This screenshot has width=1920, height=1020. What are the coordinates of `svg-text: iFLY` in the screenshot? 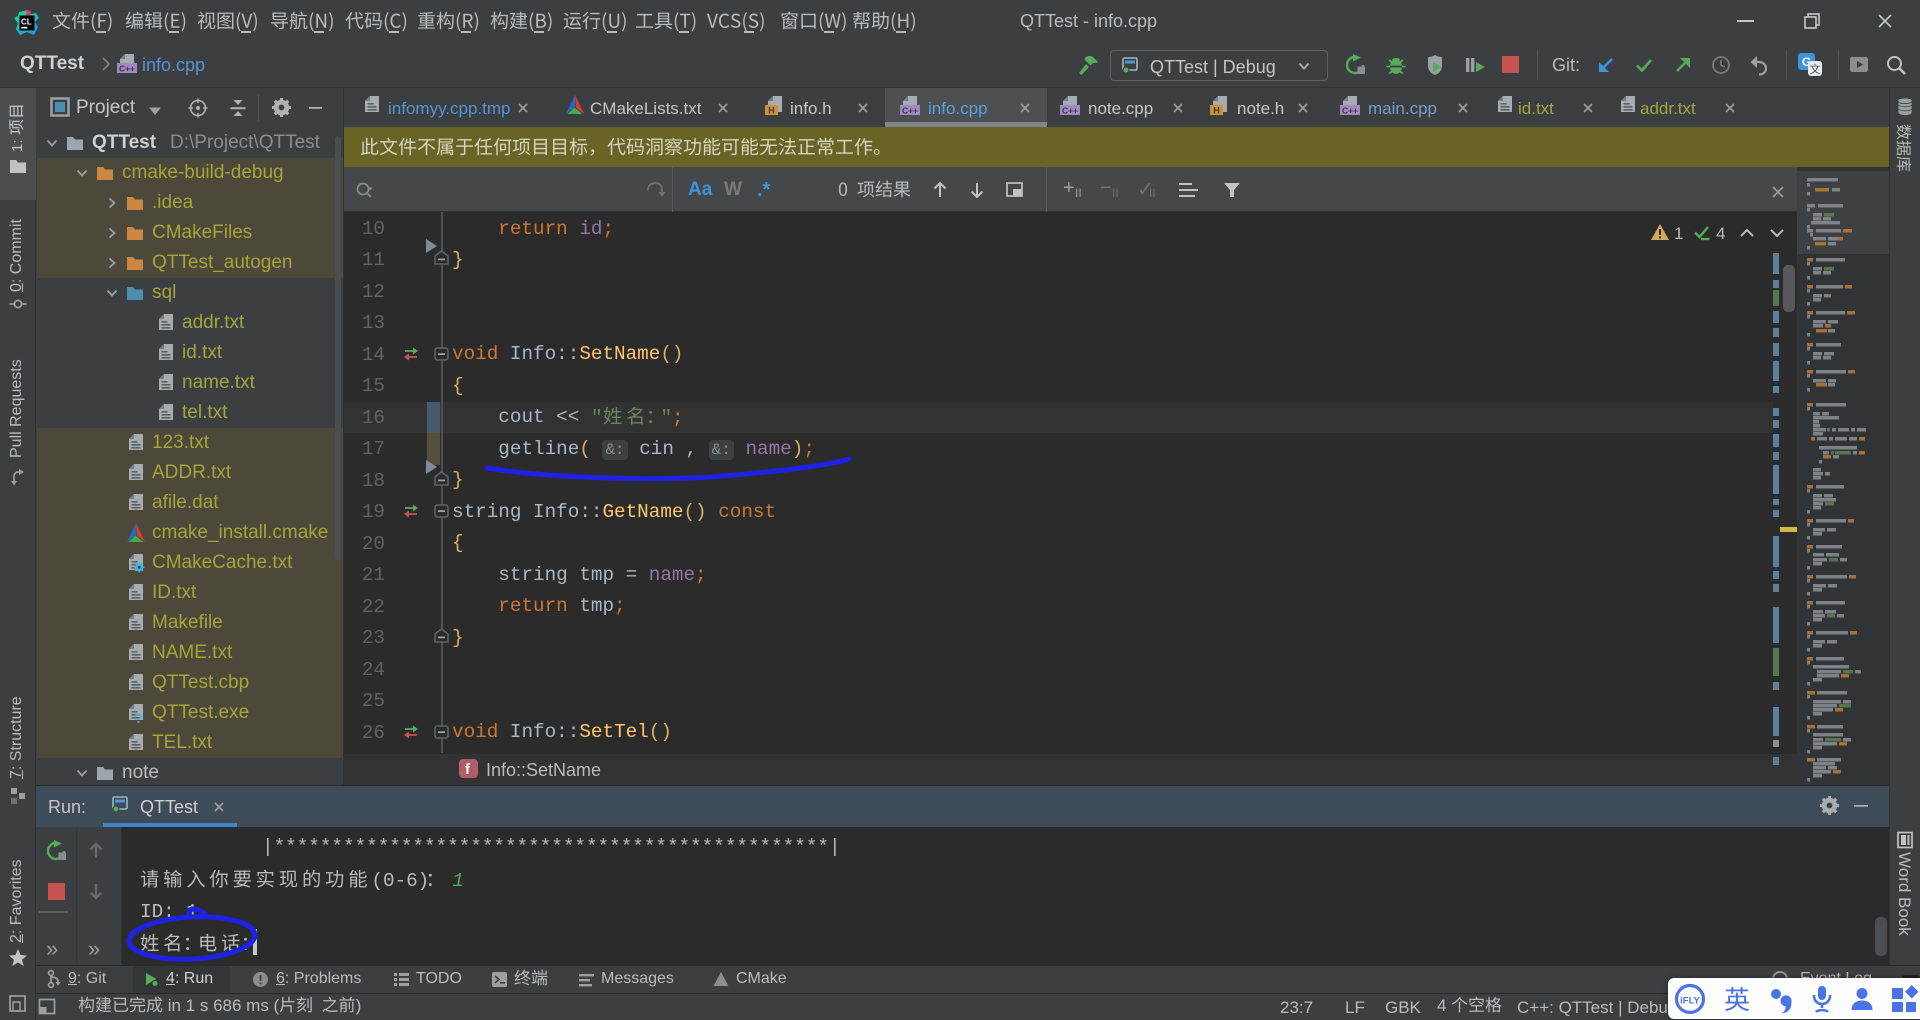 It's located at (1690, 1001).